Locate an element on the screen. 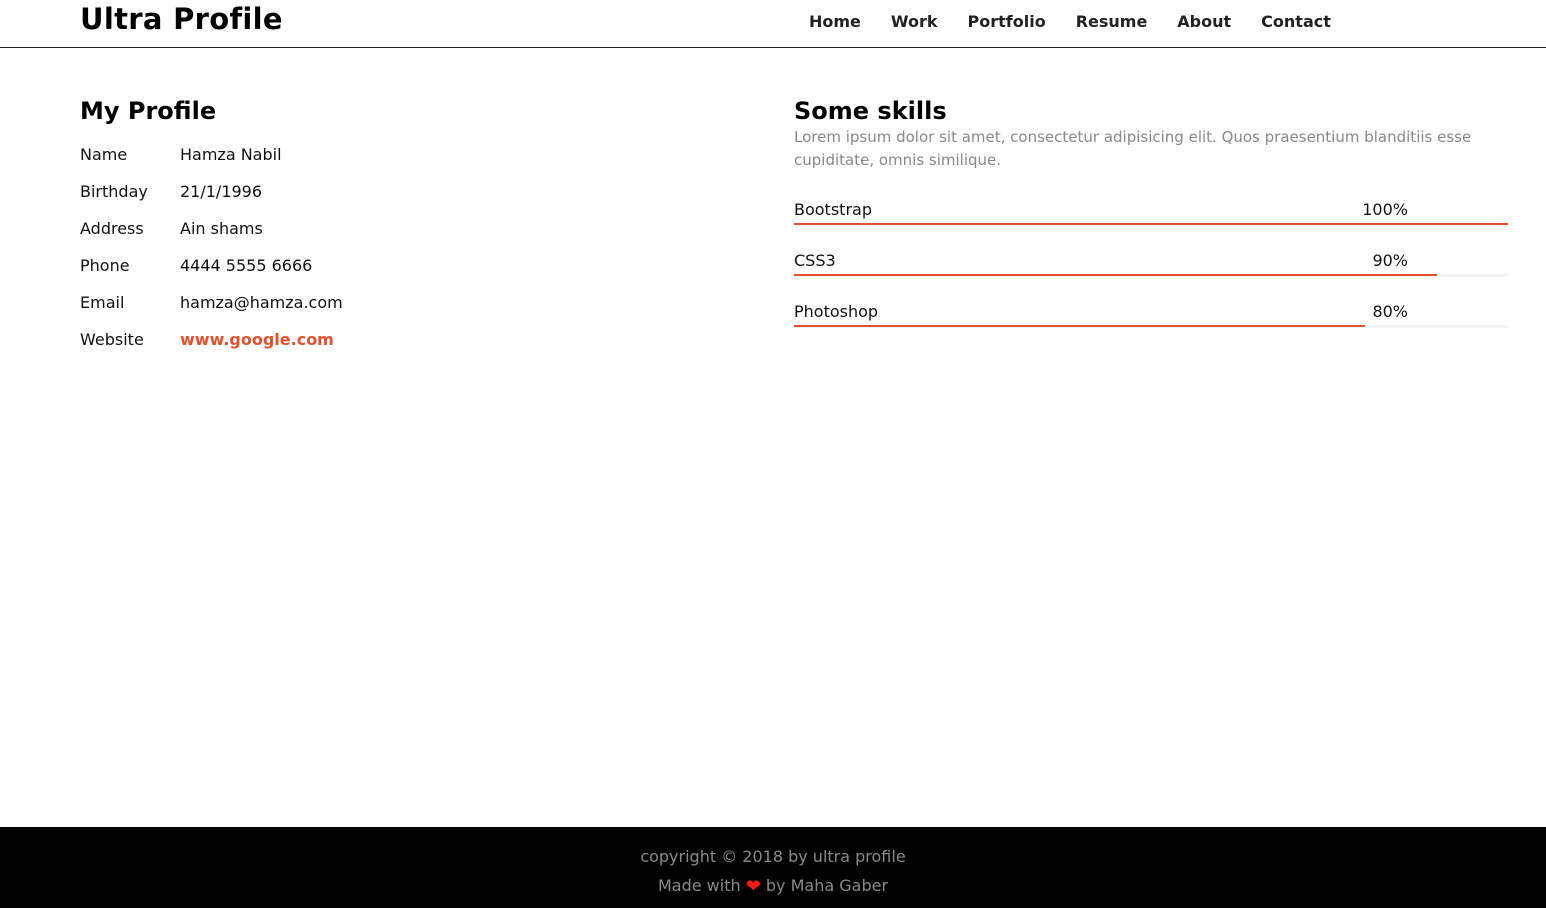  profile-row-phone: Phone 4444 5555 6666 is located at coordinates (290, 265).